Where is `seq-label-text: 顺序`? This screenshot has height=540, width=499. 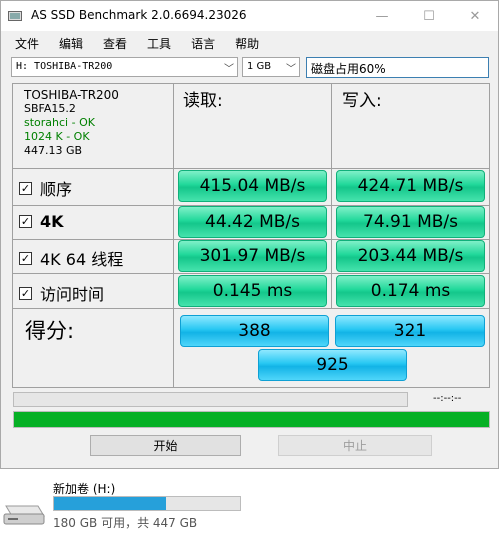
seq-label-text: 顺序 is located at coordinates (56, 189).